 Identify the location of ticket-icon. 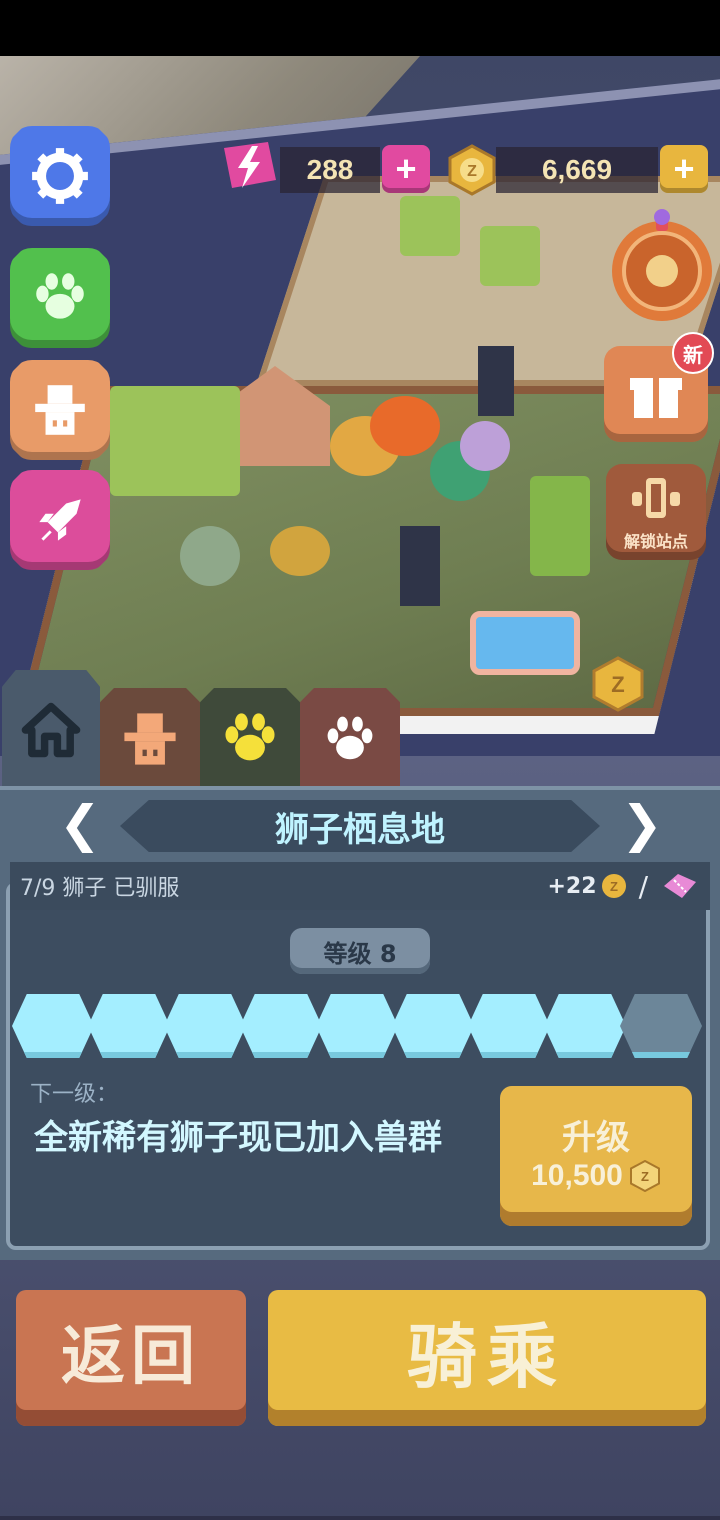
(680, 886).